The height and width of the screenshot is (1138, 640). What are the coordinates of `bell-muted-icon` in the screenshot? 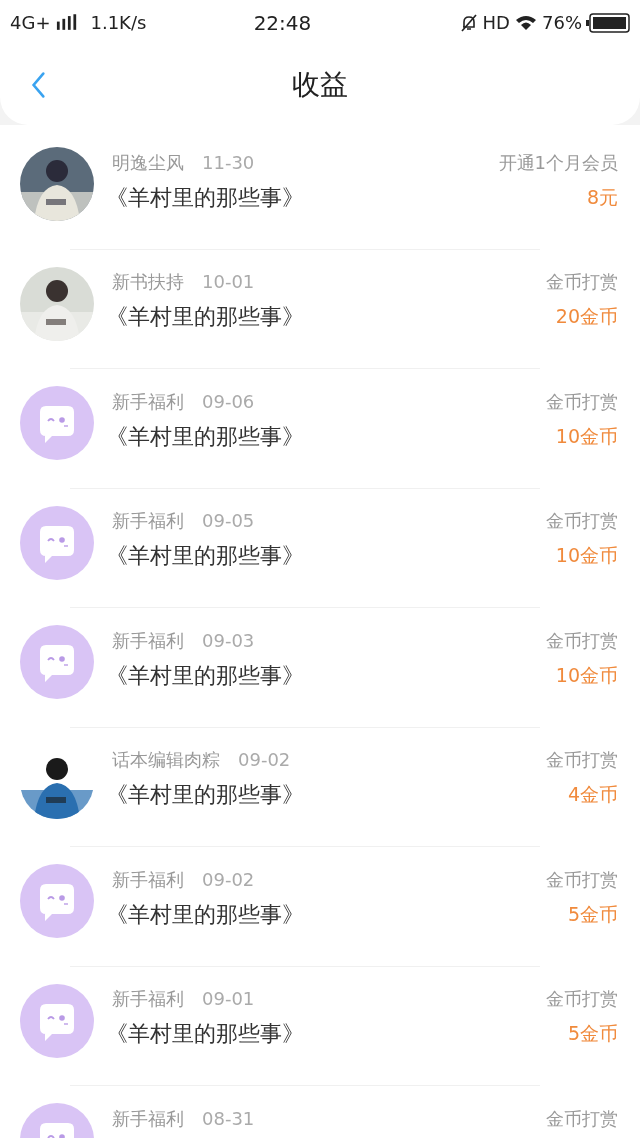 It's located at (468, 22).